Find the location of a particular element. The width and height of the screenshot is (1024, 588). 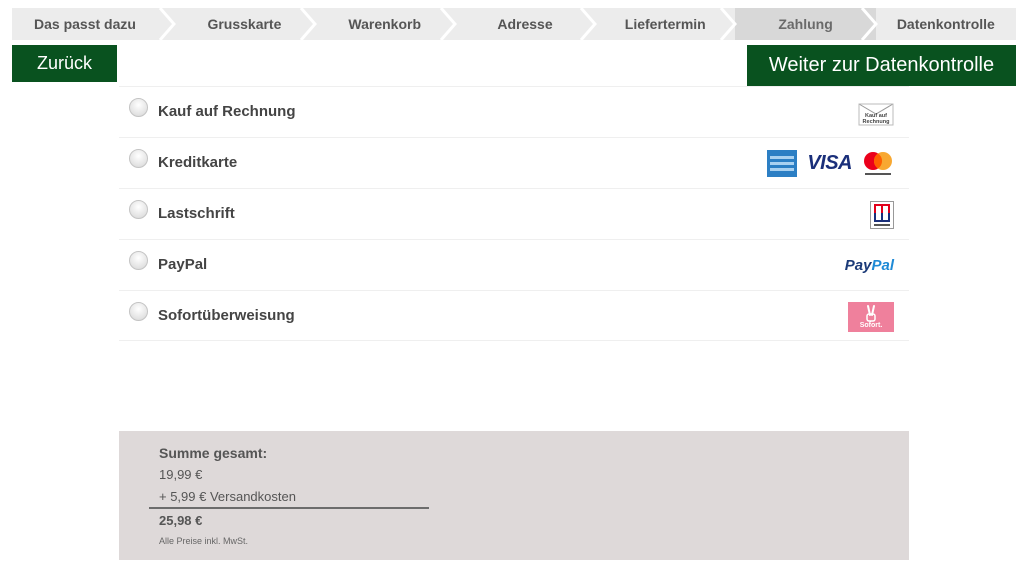

payment-logos: Kauf auf Rechnung is located at coordinates (876, 112).